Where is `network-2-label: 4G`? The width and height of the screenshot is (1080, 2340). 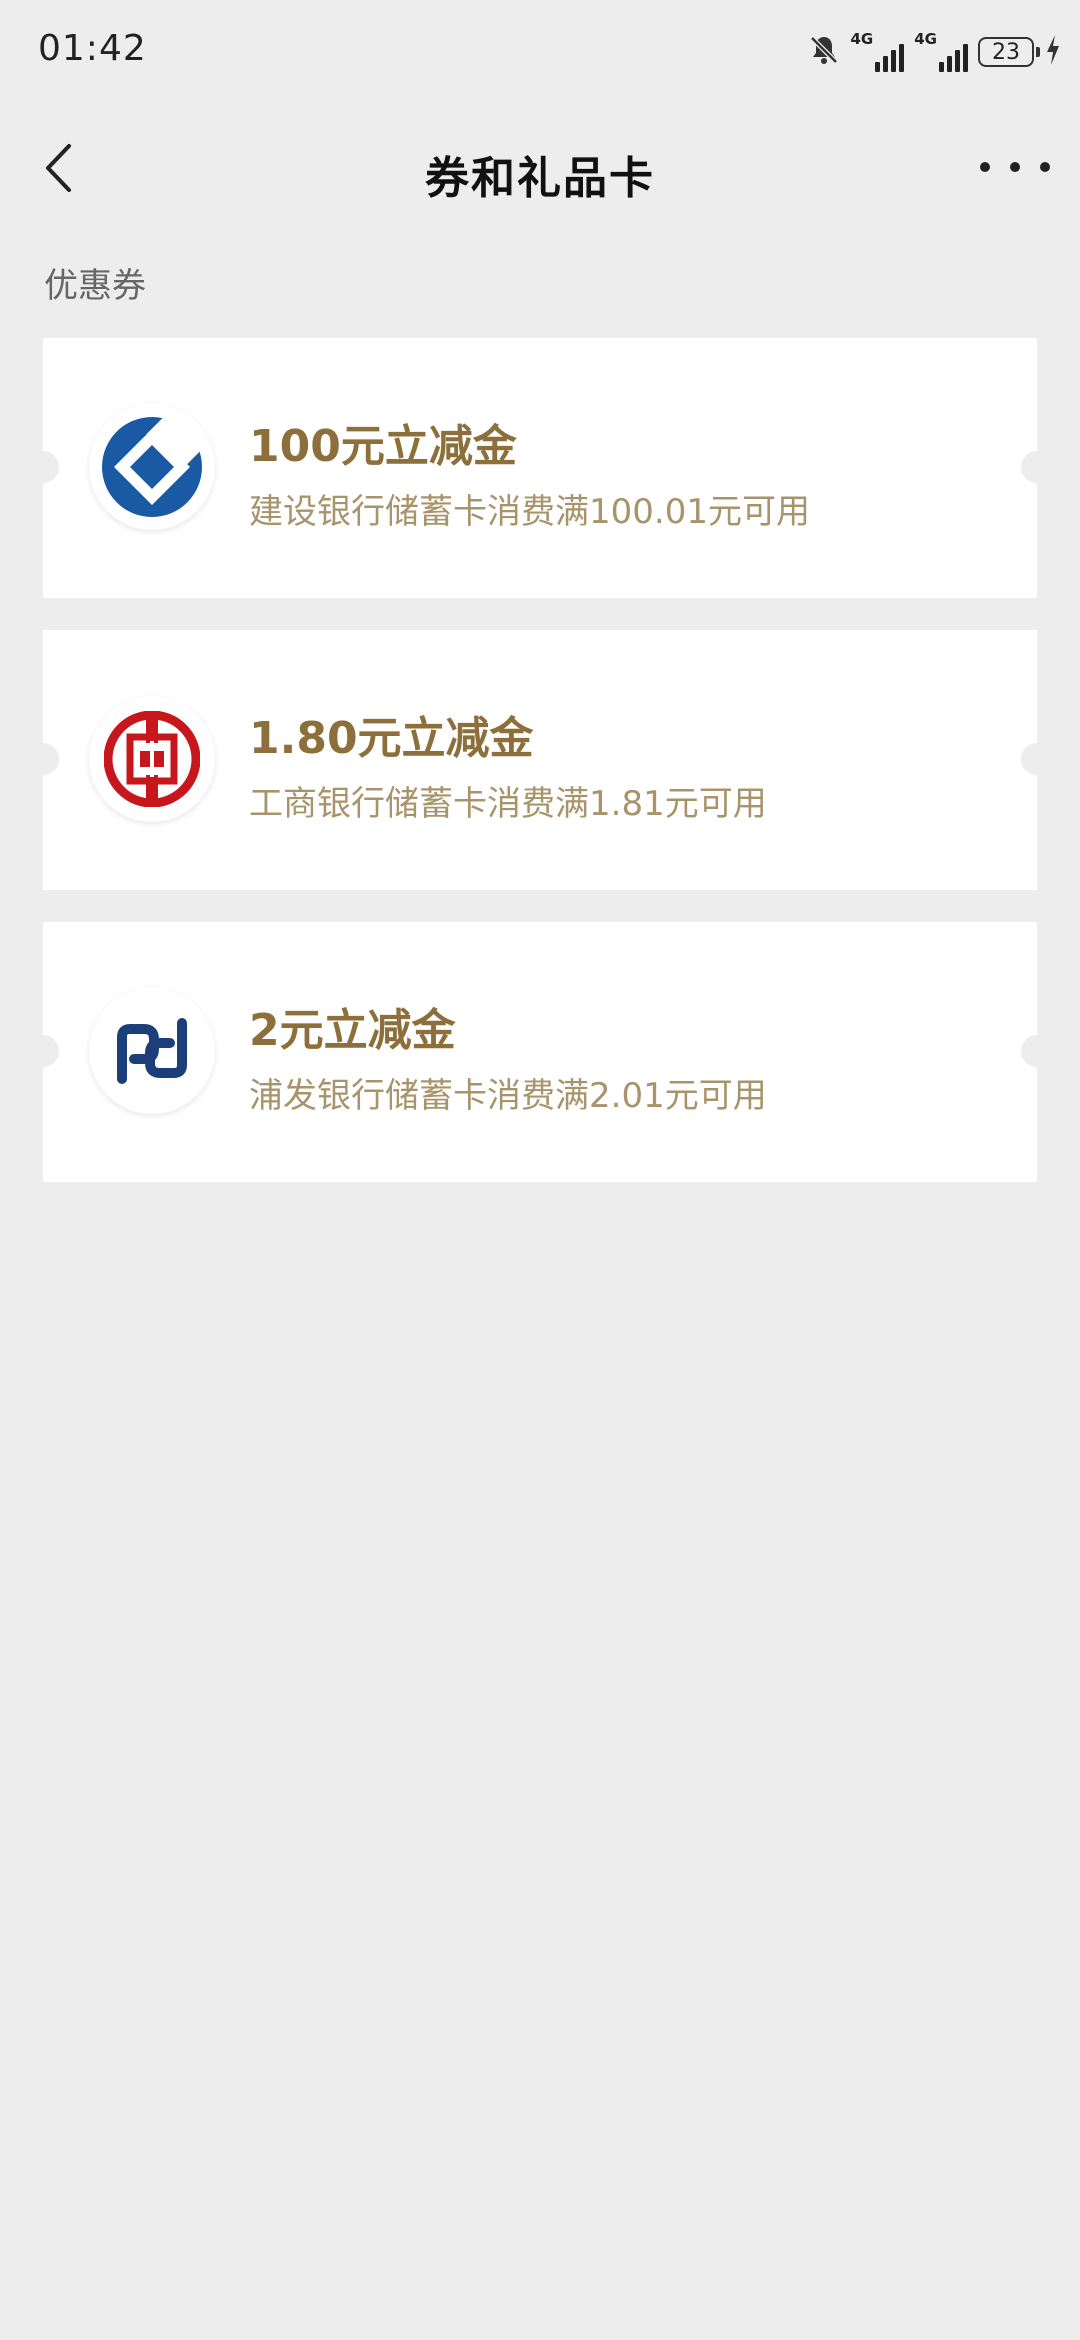
network-2-label: 4G is located at coordinates (925, 39).